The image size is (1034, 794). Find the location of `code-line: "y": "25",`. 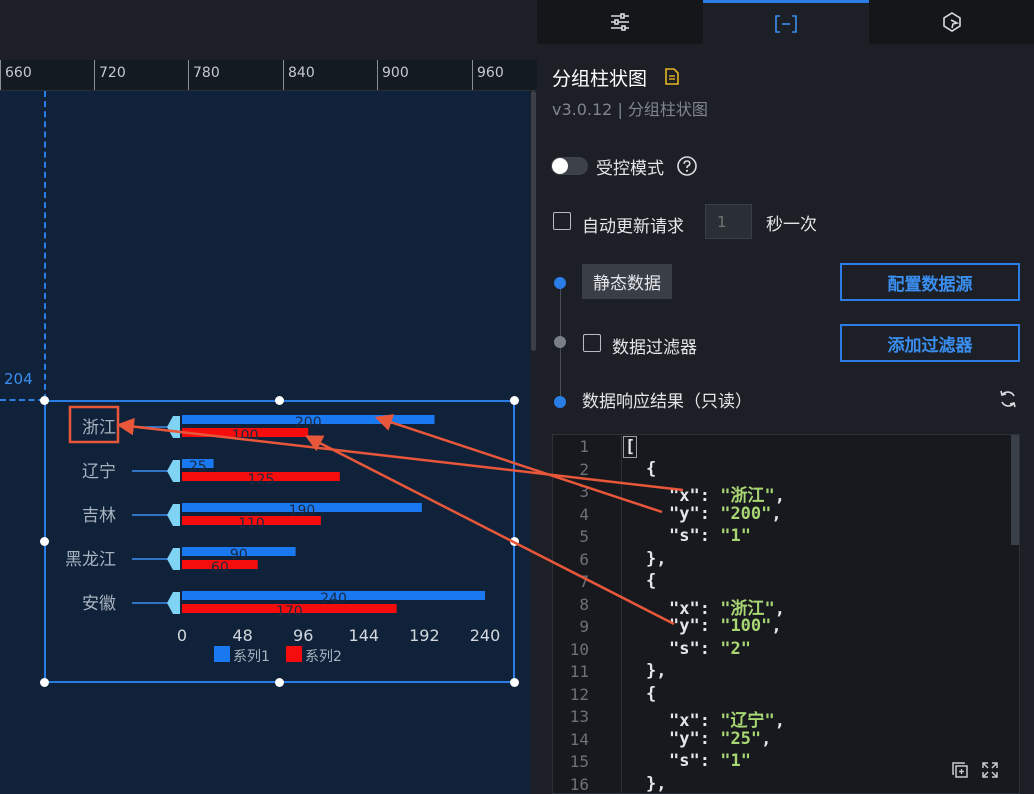

code-line: "y": "25", is located at coordinates (720, 738).